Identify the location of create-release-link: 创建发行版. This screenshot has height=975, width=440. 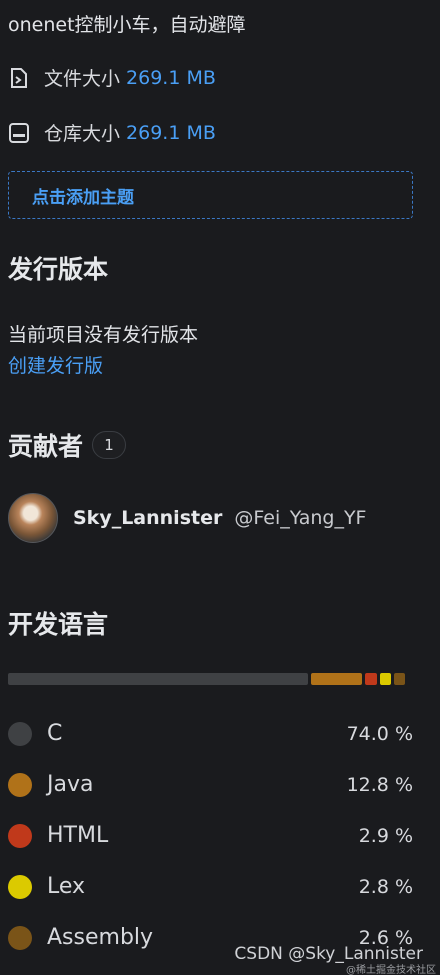
(55, 364).